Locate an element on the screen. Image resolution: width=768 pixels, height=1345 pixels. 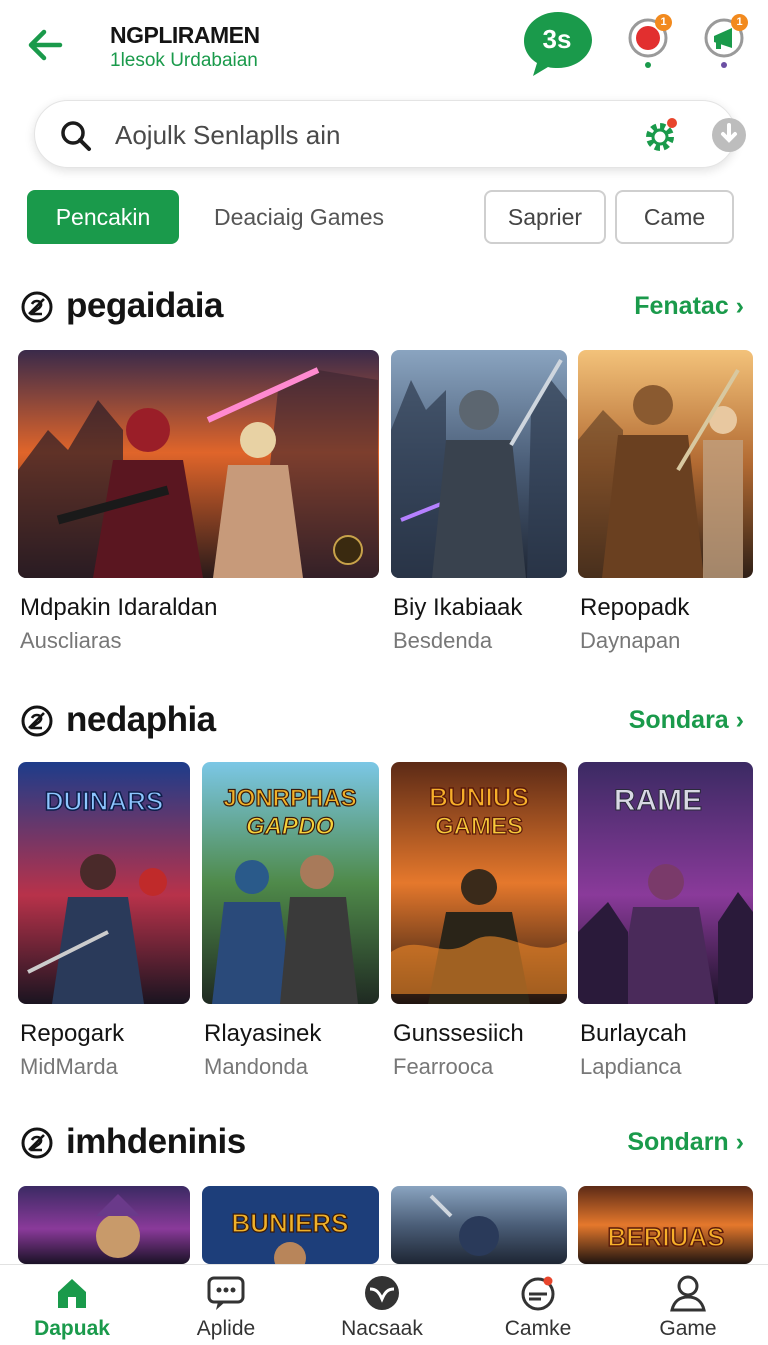
home-icon is located at coordinates (72, 1293).